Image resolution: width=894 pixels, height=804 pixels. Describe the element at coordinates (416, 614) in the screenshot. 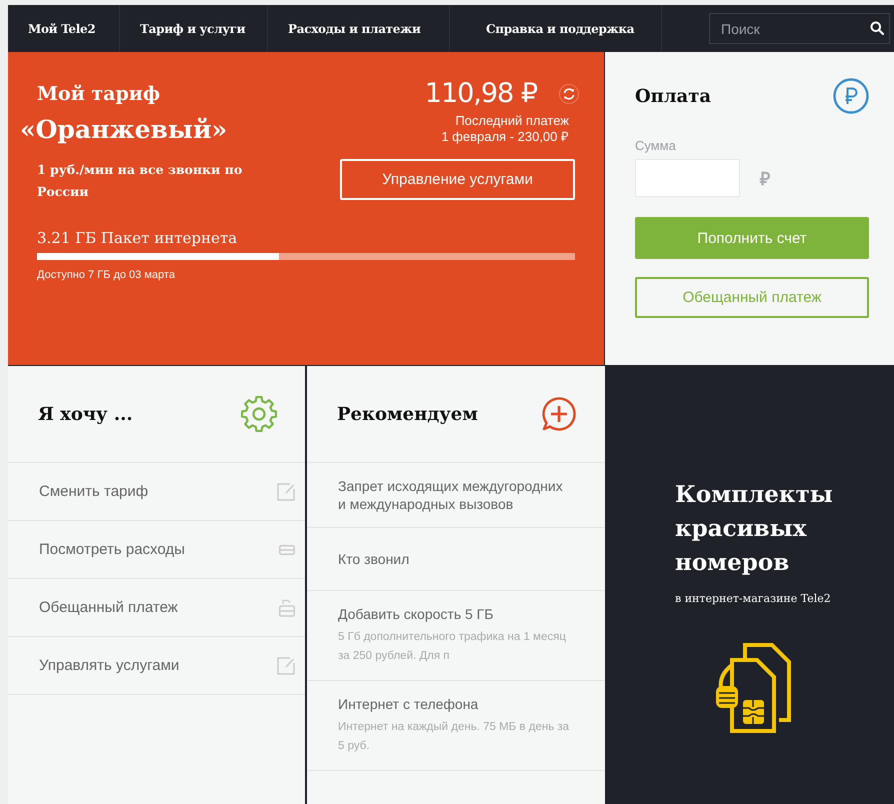

I see `recommendation-title: Добавить скорость 5 ГБ` at that location.